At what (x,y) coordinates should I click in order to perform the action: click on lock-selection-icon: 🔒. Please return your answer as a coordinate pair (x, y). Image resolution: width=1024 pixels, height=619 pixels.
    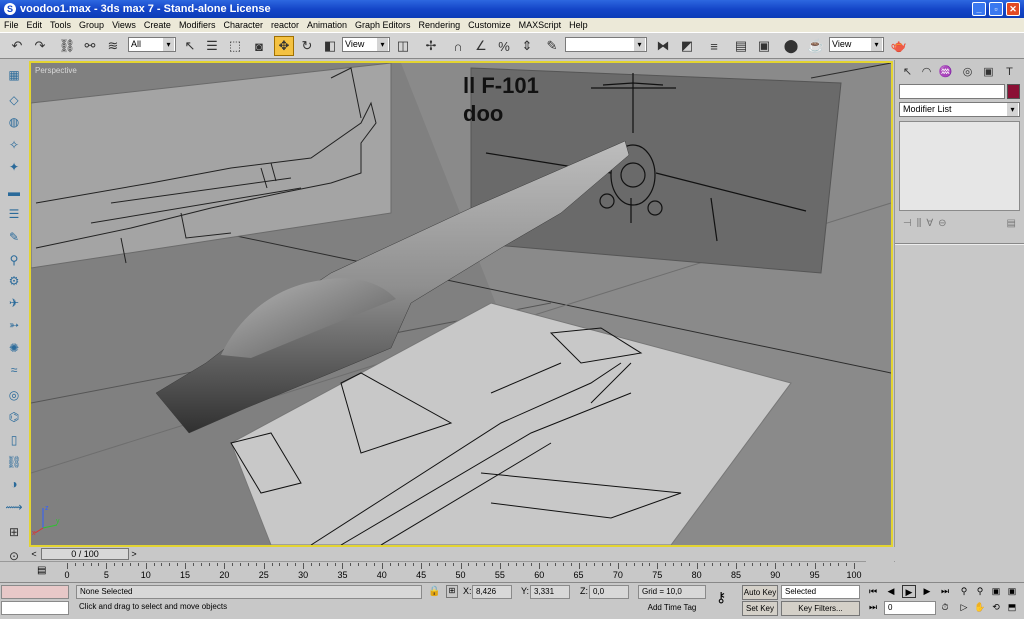
    Looking at the image, I should click on (434, 591).